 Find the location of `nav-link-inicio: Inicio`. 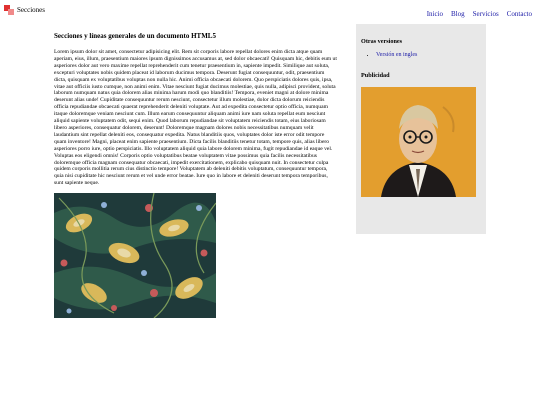

nav-link-inicio: Inicio is located at coordinates (435, 14).